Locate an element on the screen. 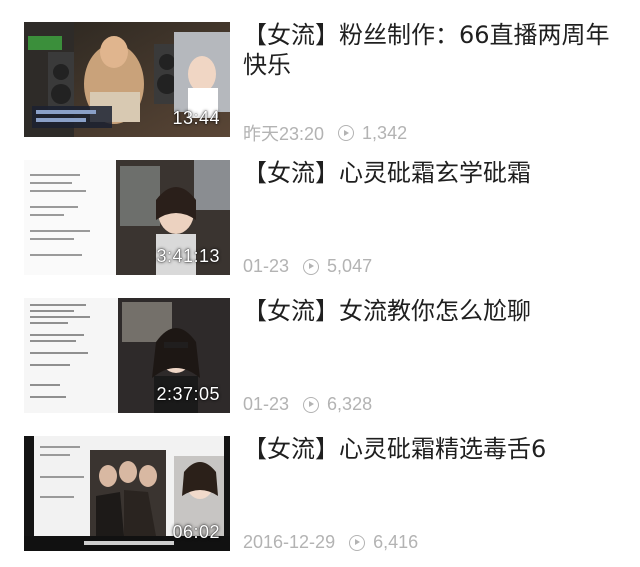 Image resolution: width=640 pixels, height=567 pixels. video-date: 2016-12-29 is located at coordinates (289, 542).